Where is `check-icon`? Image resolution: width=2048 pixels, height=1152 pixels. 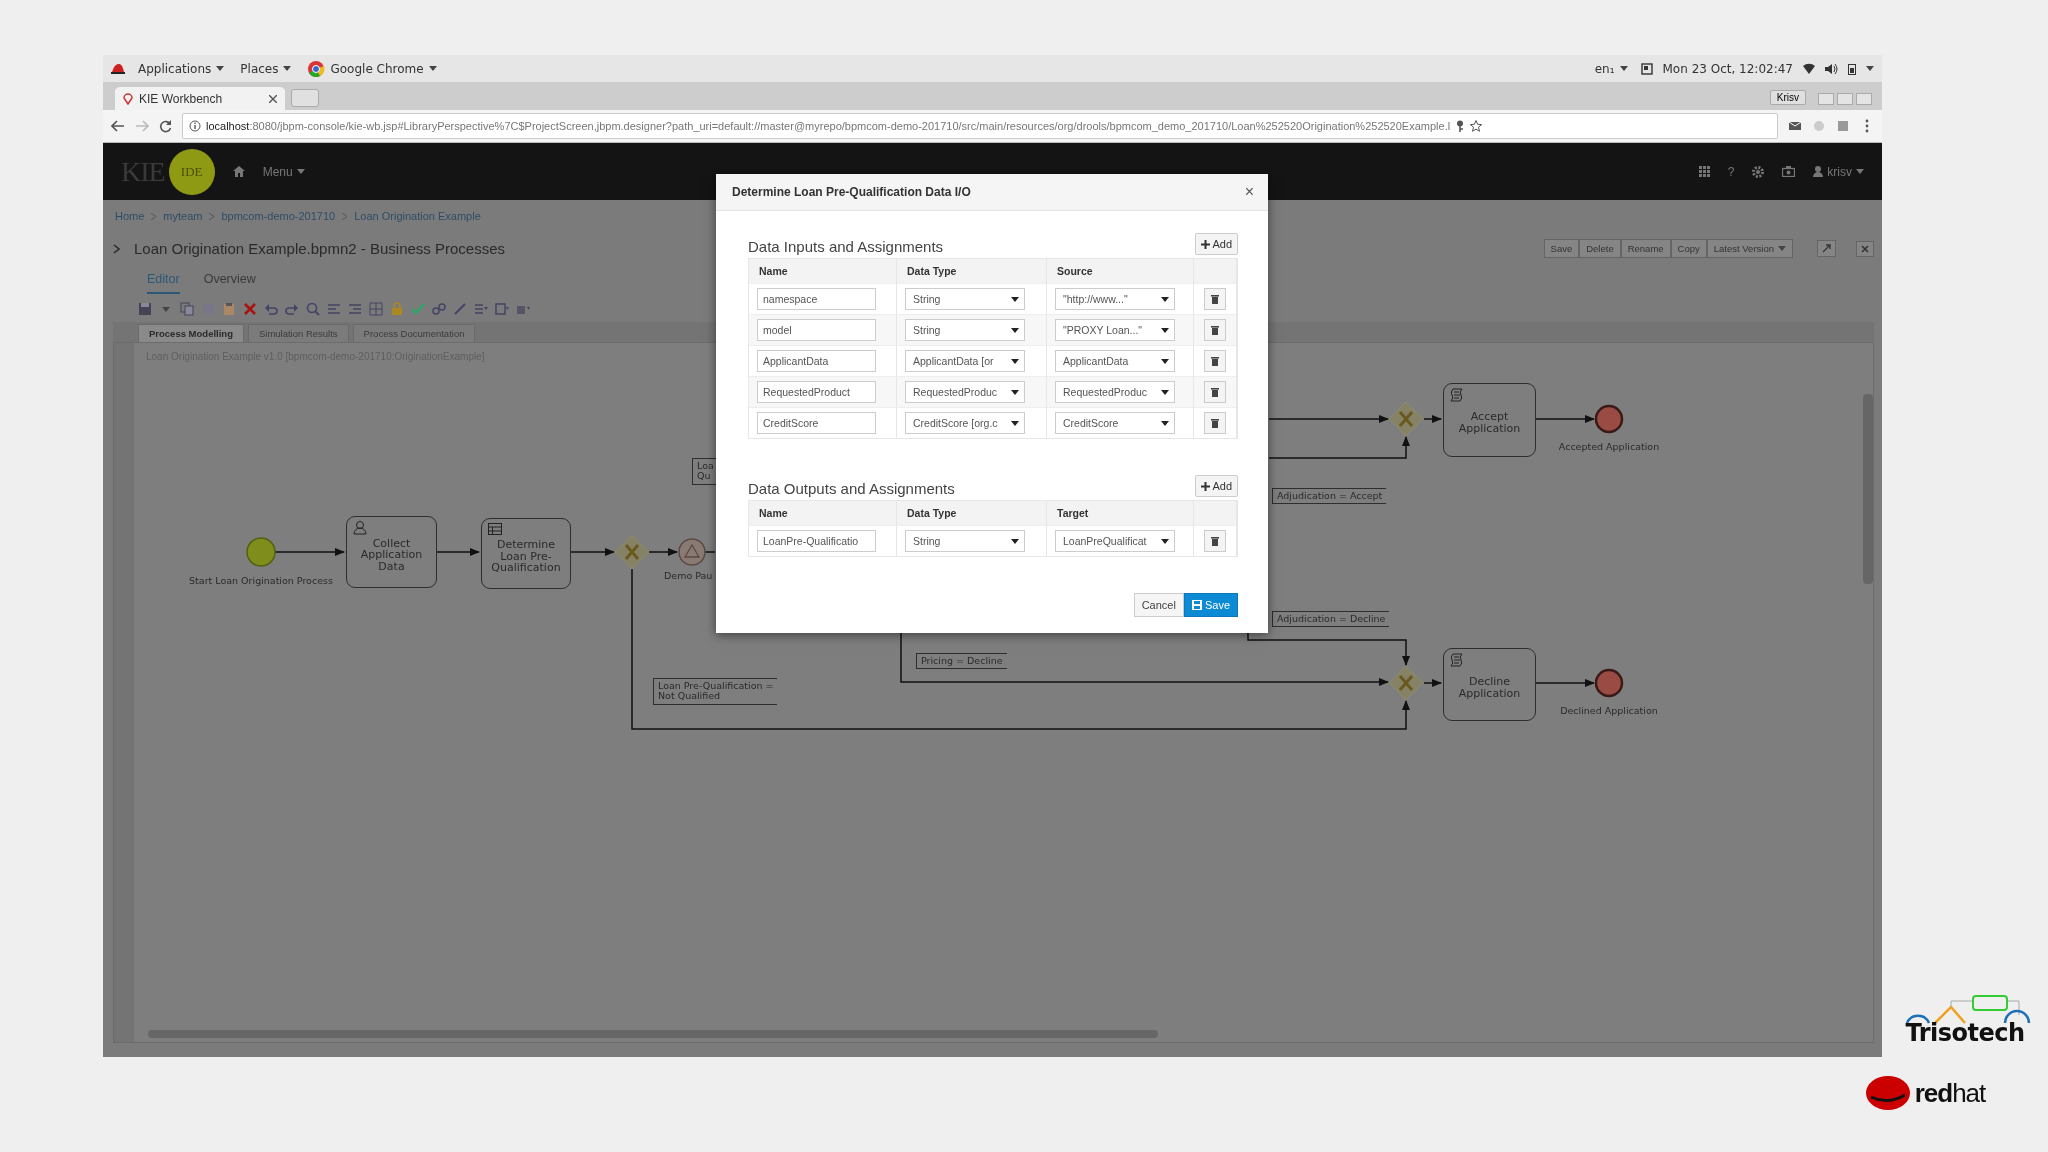 check-icon is located at coordinates (418, 308).